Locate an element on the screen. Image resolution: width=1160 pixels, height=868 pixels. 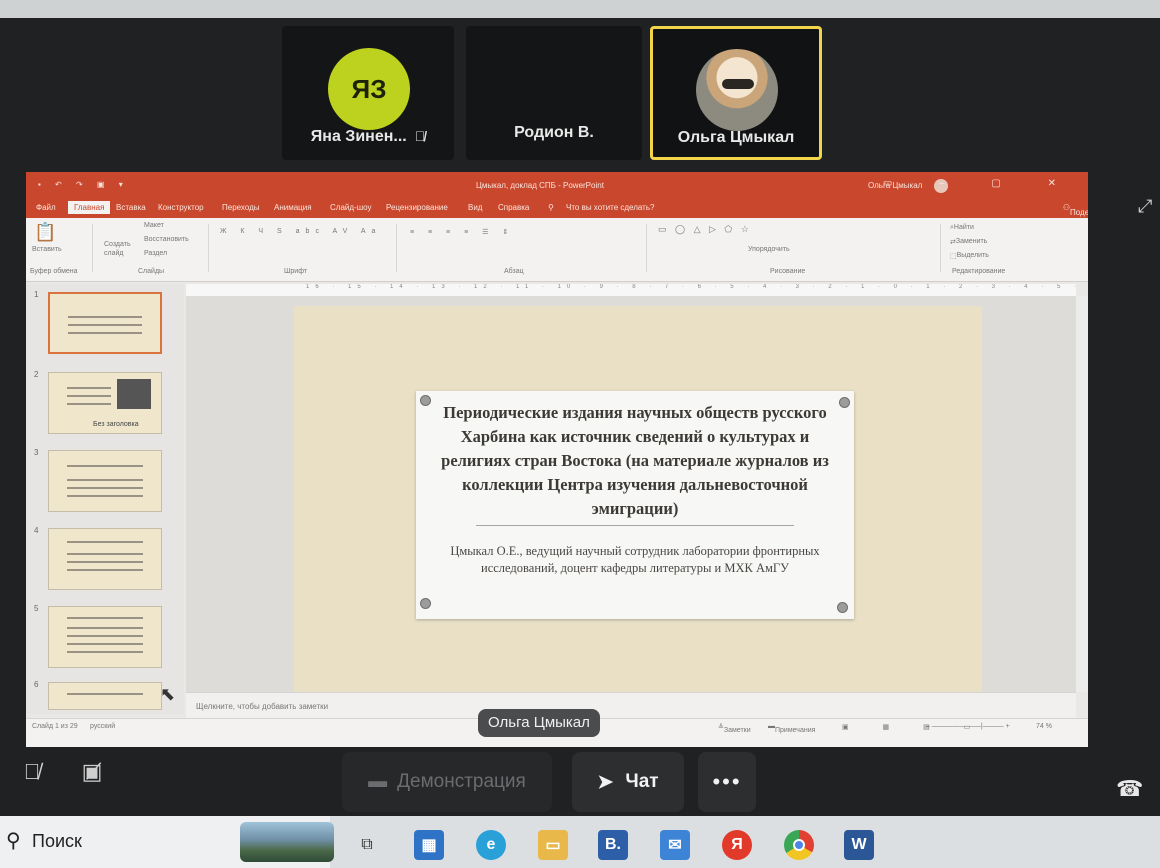
tell-me-search: Что вы хотите сделать? is located at coordinates (610, 207).